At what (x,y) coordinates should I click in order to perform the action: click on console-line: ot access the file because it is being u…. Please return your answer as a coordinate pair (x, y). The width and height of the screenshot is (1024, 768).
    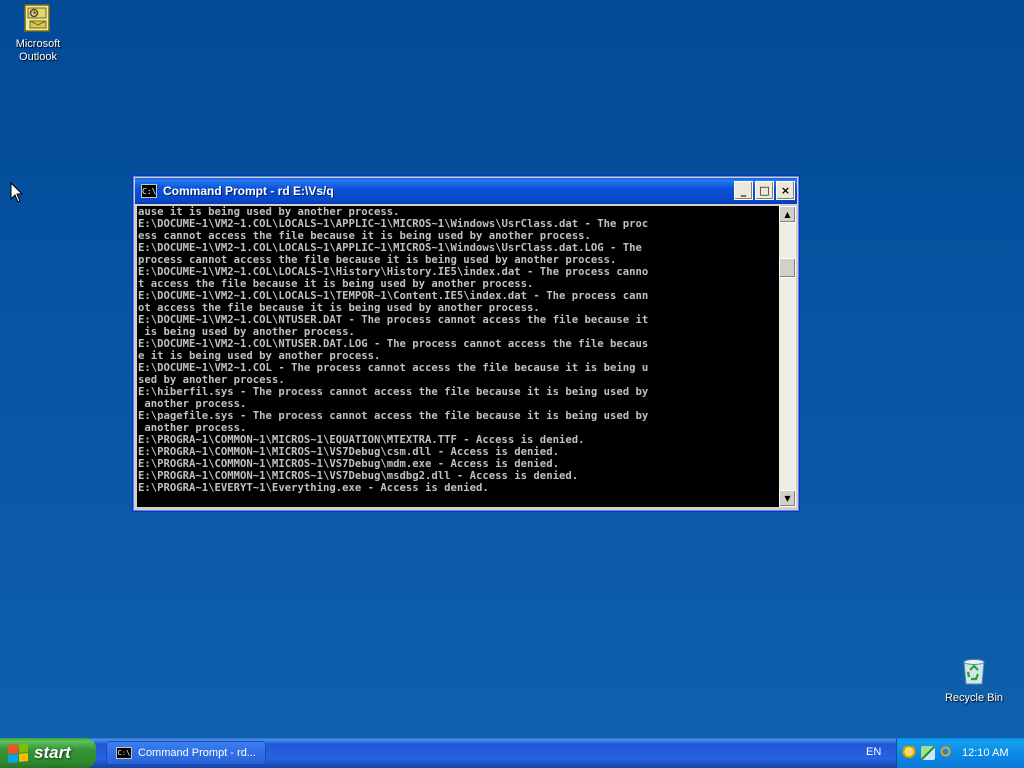
    Looking at the image, I should click on (339, 308).